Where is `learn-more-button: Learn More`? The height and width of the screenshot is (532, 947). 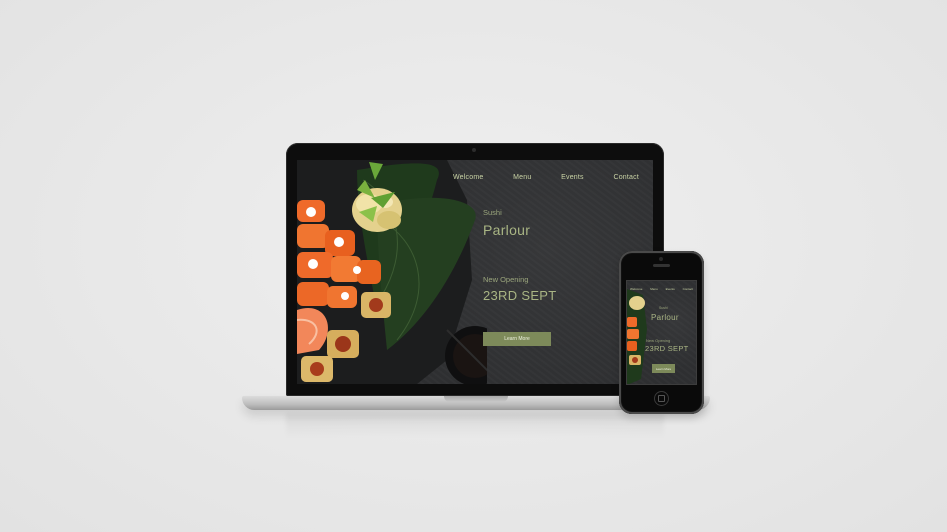
learn-more-button: Learn More is located at coordinates (517, 339).